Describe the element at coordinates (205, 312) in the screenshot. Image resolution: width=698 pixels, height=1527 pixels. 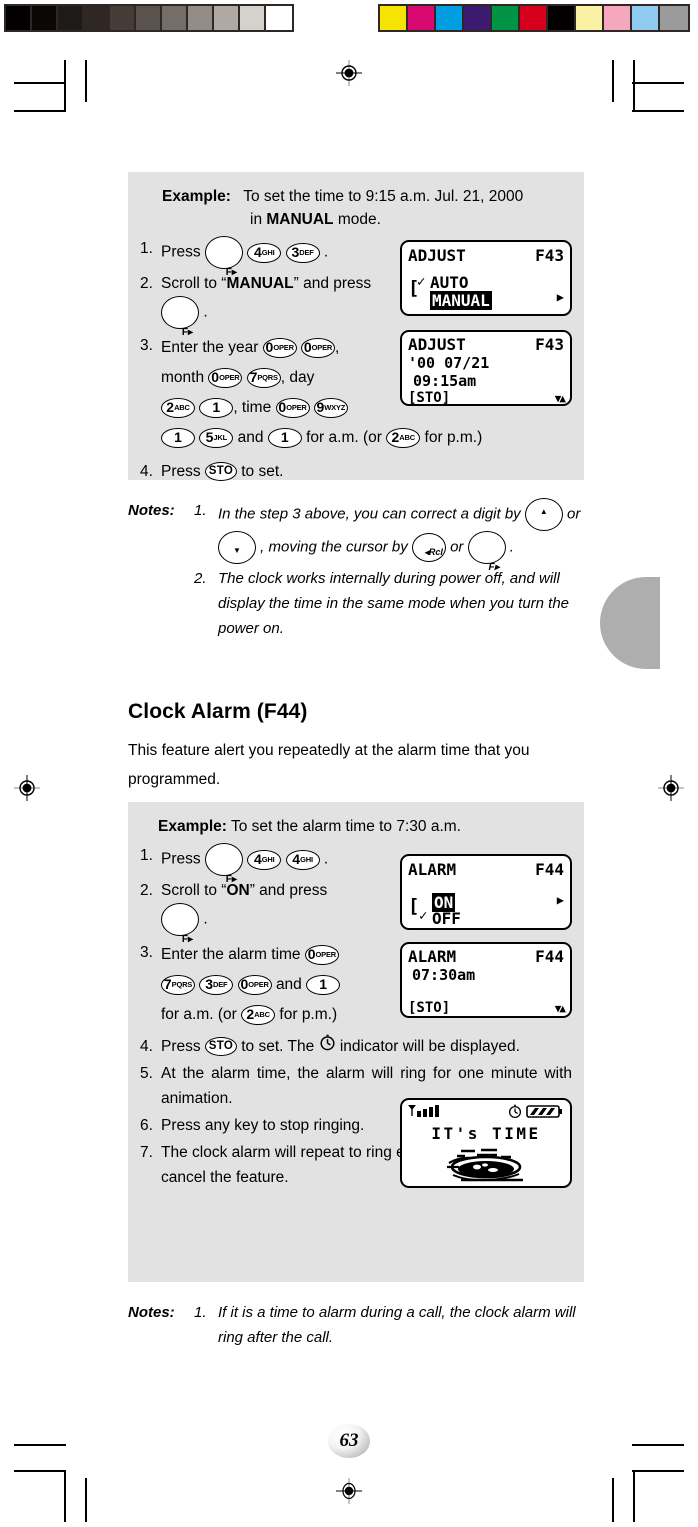
I see `step-2-text-c: .` at that location.